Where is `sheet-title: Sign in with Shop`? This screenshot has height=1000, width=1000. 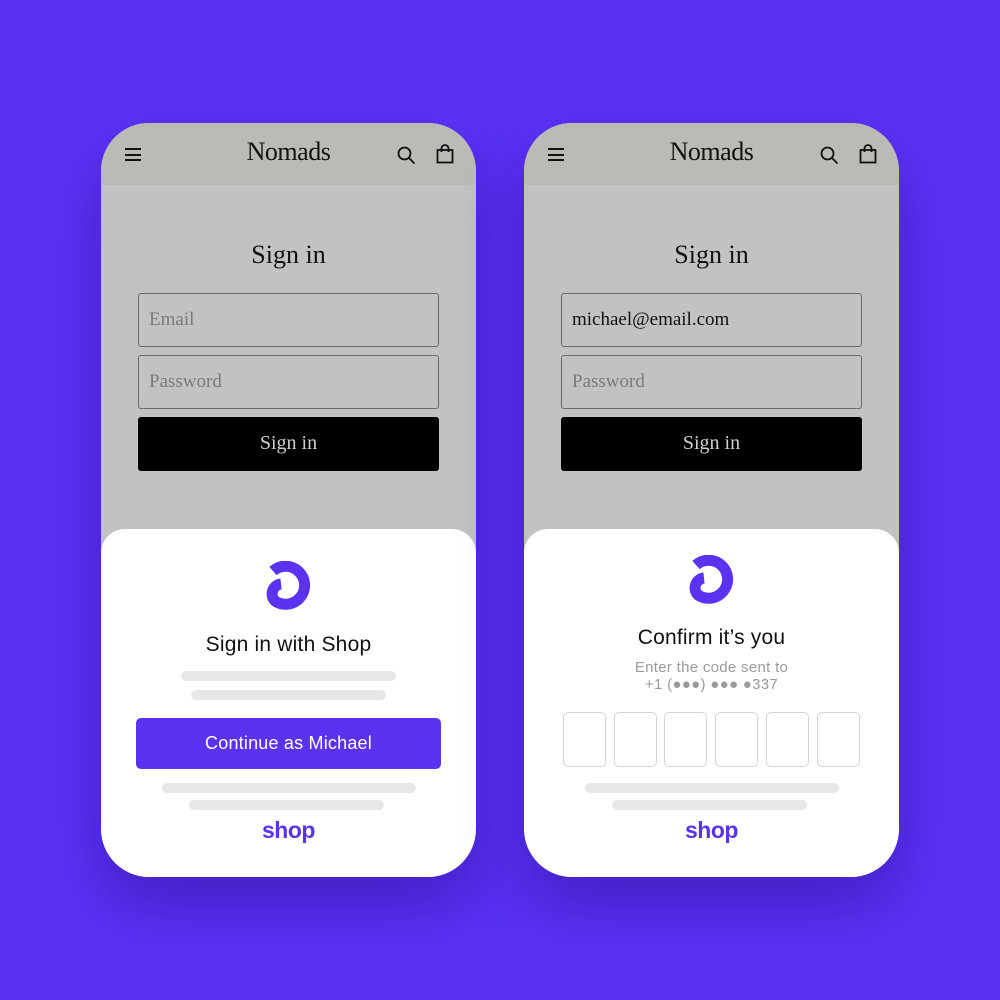 sheet-title: Sign in with Shop is located at coordinates (288, 644).